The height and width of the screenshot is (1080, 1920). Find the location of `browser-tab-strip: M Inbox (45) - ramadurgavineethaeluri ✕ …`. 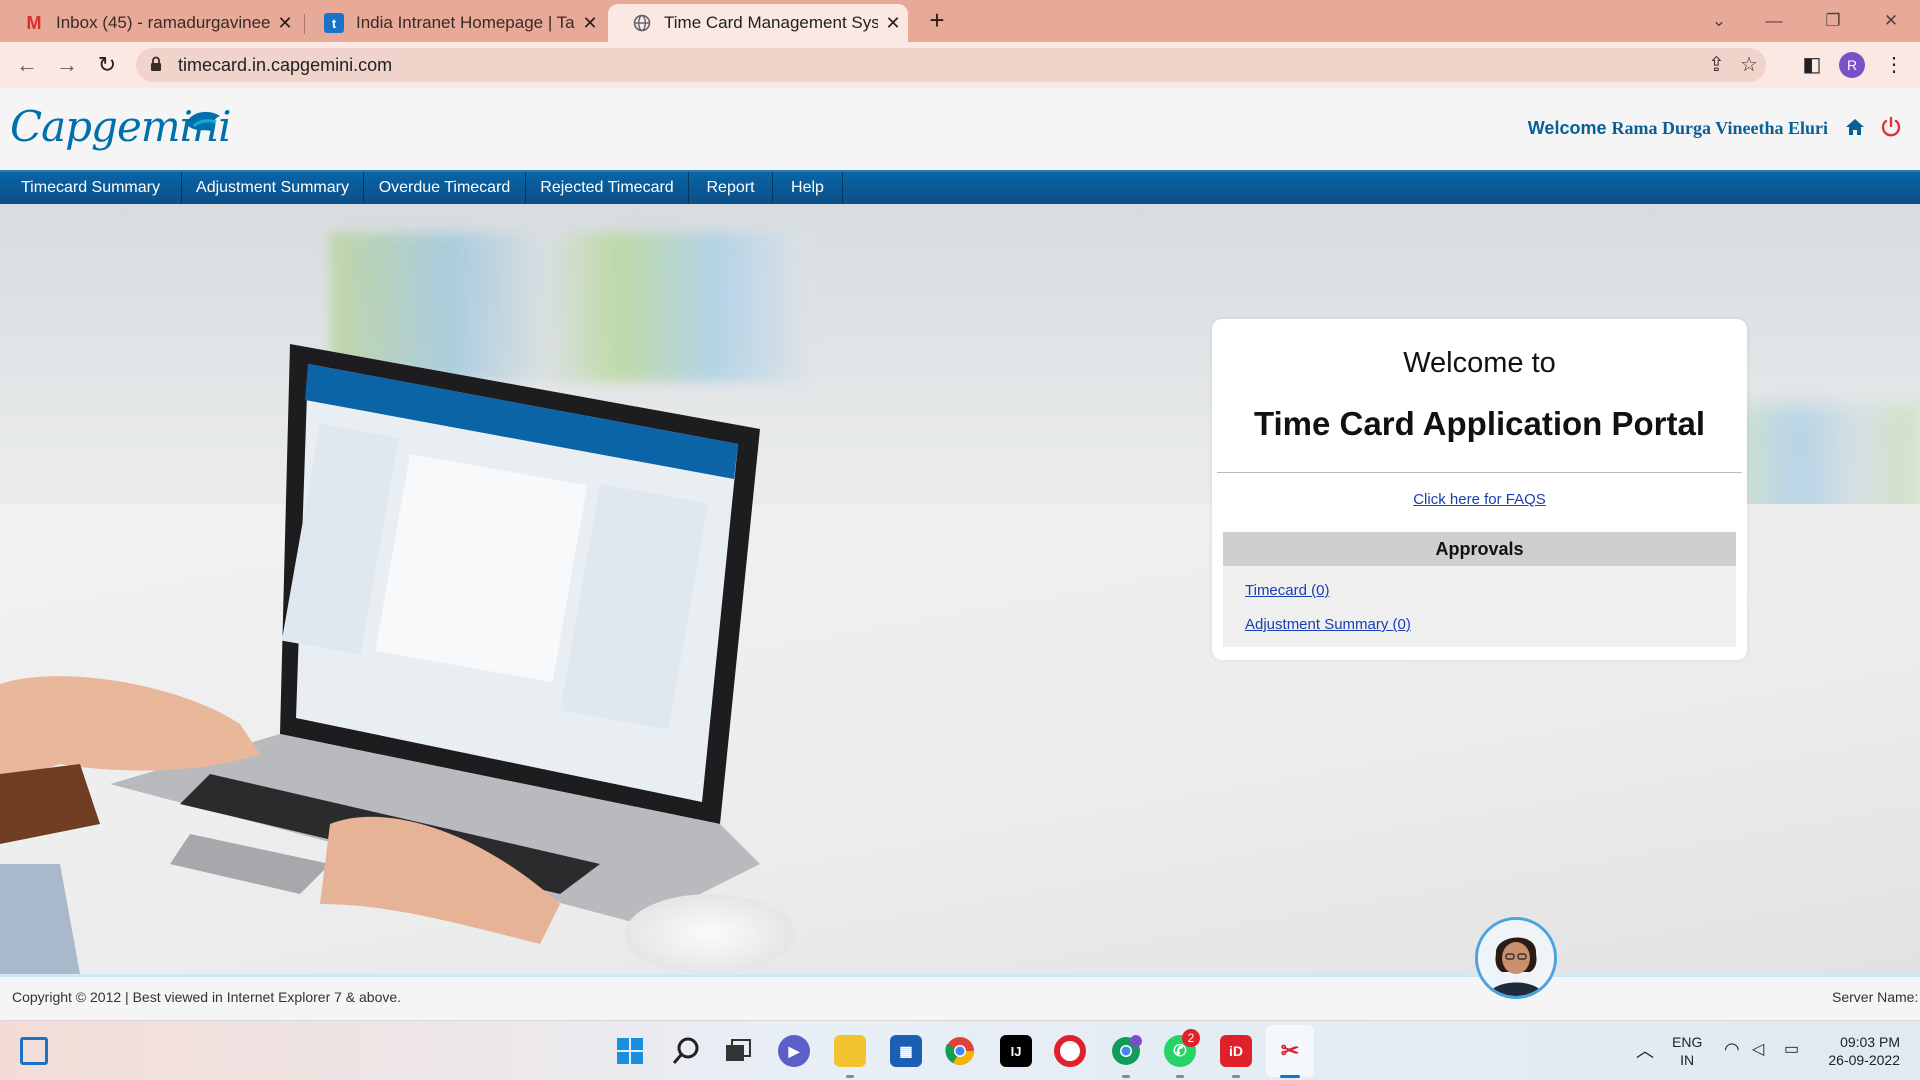

browser-tab-strip: M Inbox (45) - ramadurgavineethaeluri ✕ … is located at coordinates (960, 21).